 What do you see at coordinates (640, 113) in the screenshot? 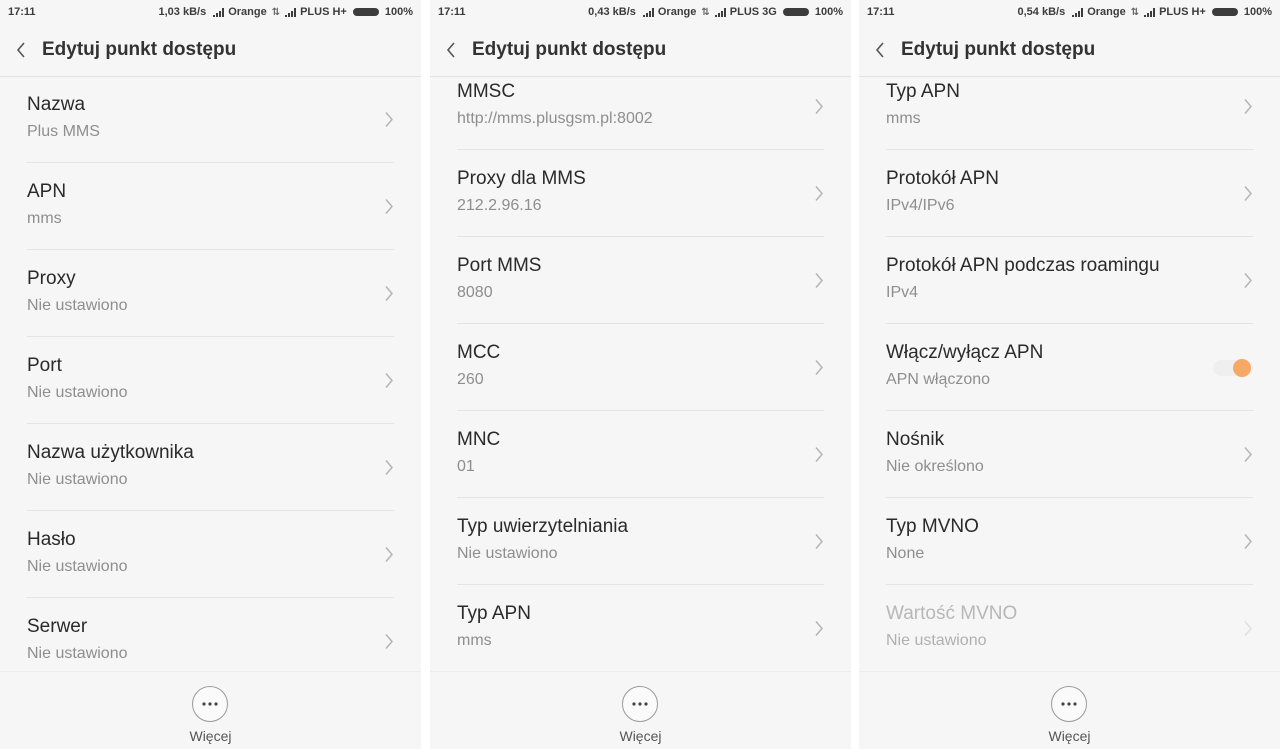
I see `setting-row: MMSC http://mms.plusgsm.pl:8002` at bounding box center [640, 113].